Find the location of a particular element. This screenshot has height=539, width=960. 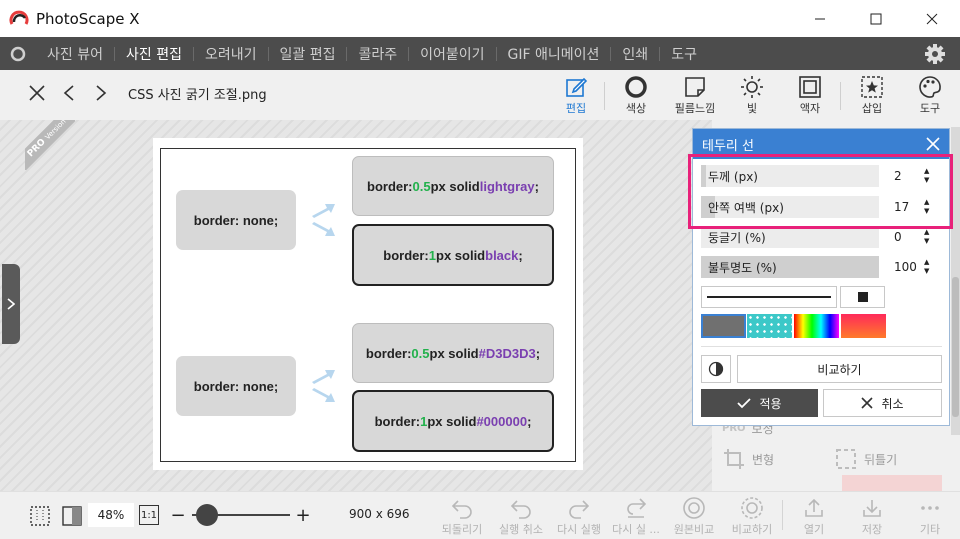

pro-ribbon-label: PRO is located at coordinates (36, 148).